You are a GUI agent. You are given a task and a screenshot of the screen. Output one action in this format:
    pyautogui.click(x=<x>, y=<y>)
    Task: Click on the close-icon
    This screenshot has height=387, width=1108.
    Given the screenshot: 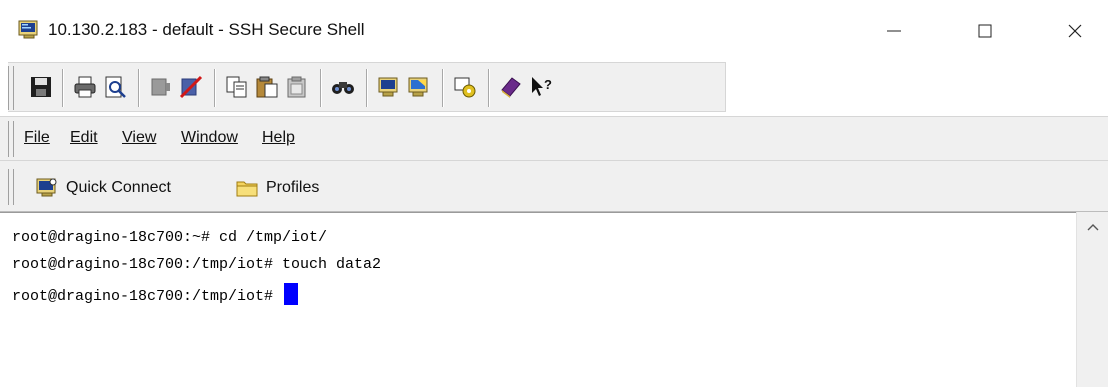 What is the action you would take?
    pyautogui.click(x=1075, y=31)
    